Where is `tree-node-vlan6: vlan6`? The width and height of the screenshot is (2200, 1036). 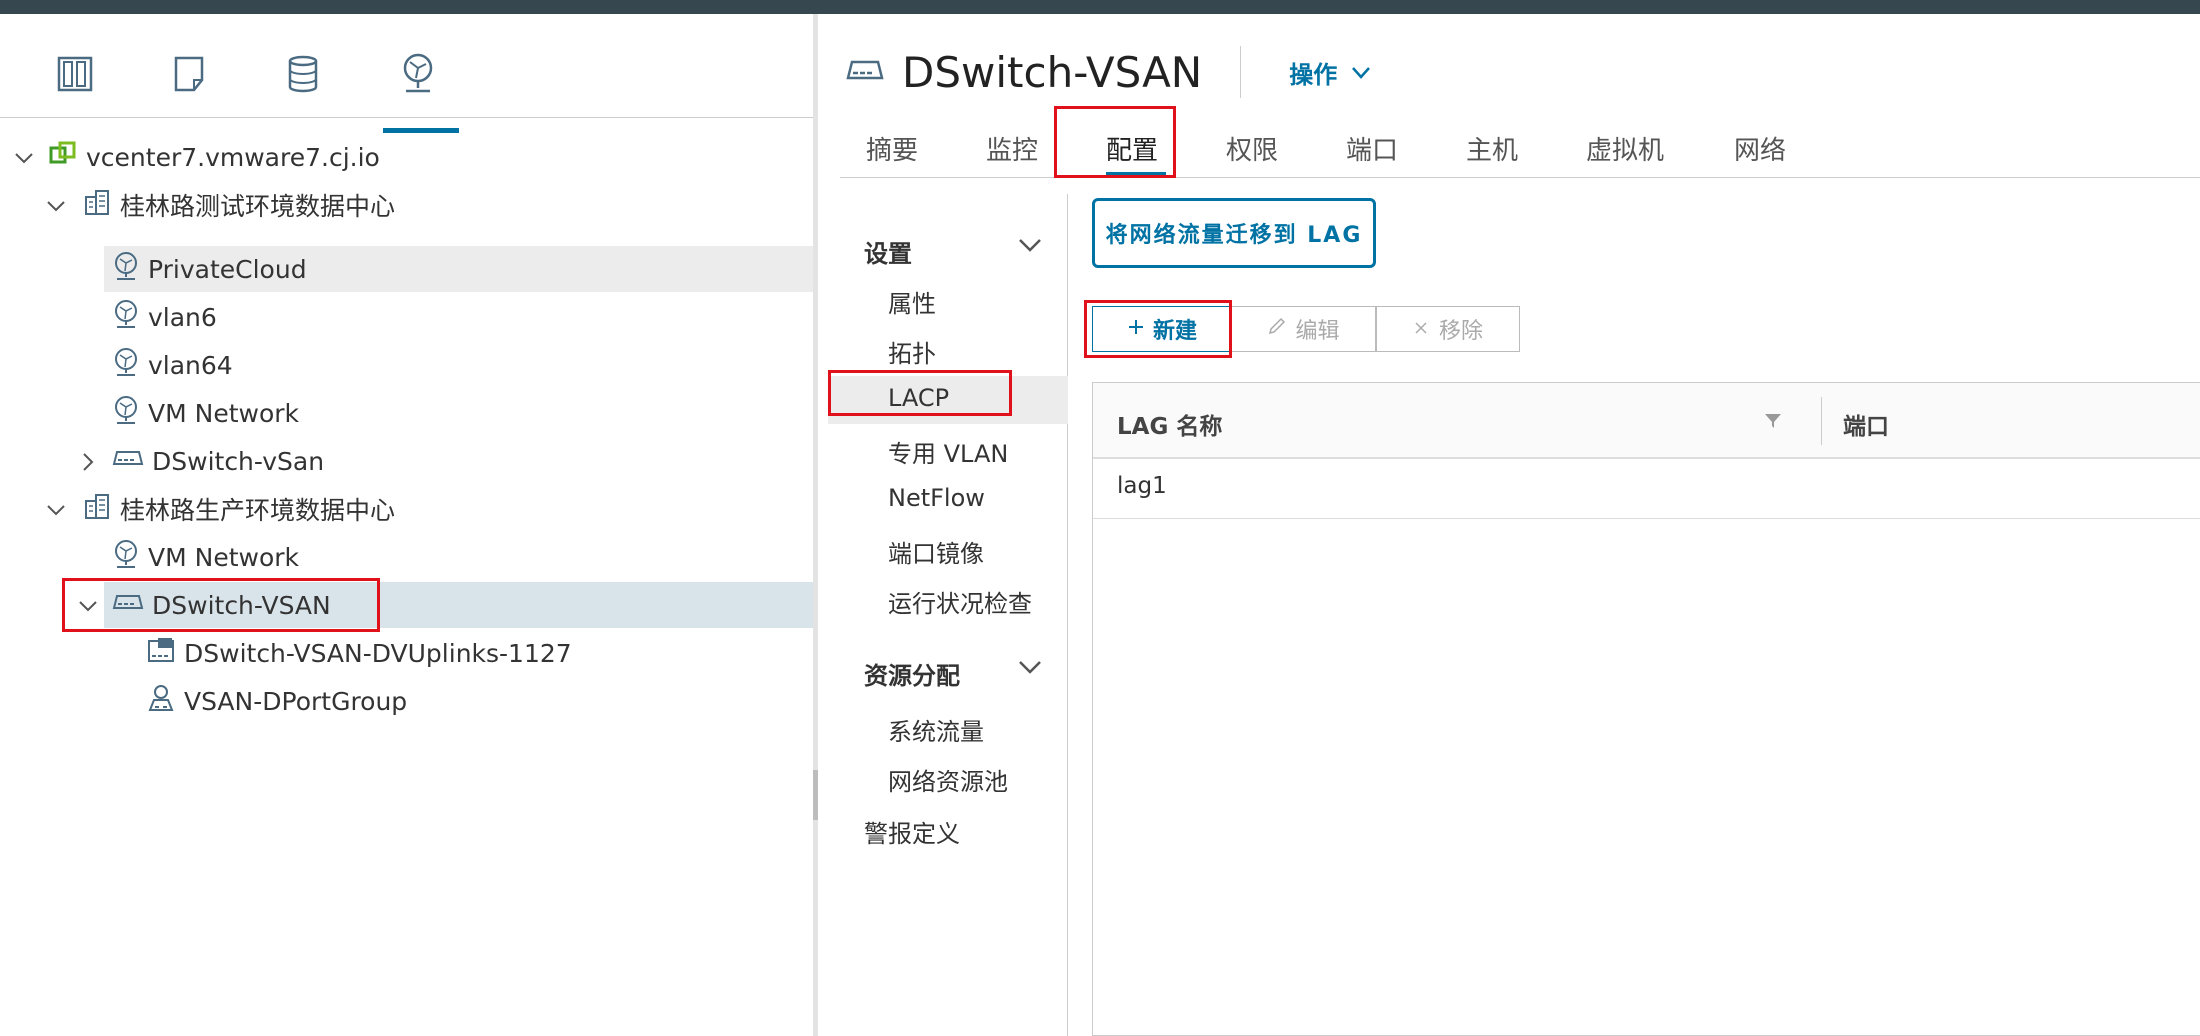 tree-node-vlan6: vlan6 is located at coordinates (164, 317).